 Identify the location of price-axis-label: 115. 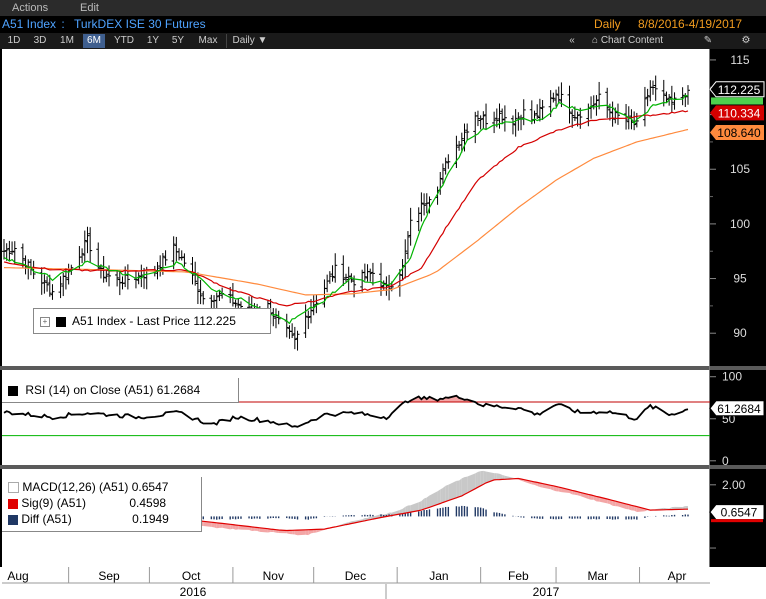
(739, 60).